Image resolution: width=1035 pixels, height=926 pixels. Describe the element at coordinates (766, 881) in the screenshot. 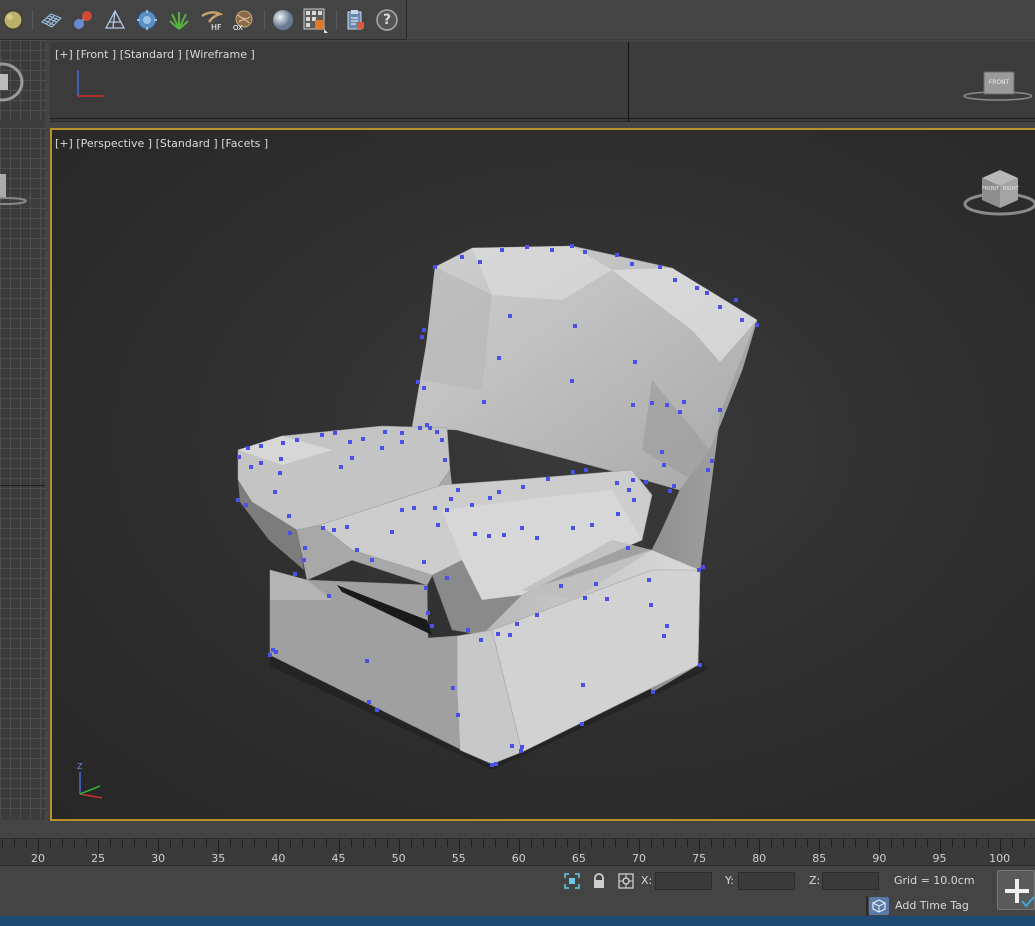

I see `y-coord-field` at that location.